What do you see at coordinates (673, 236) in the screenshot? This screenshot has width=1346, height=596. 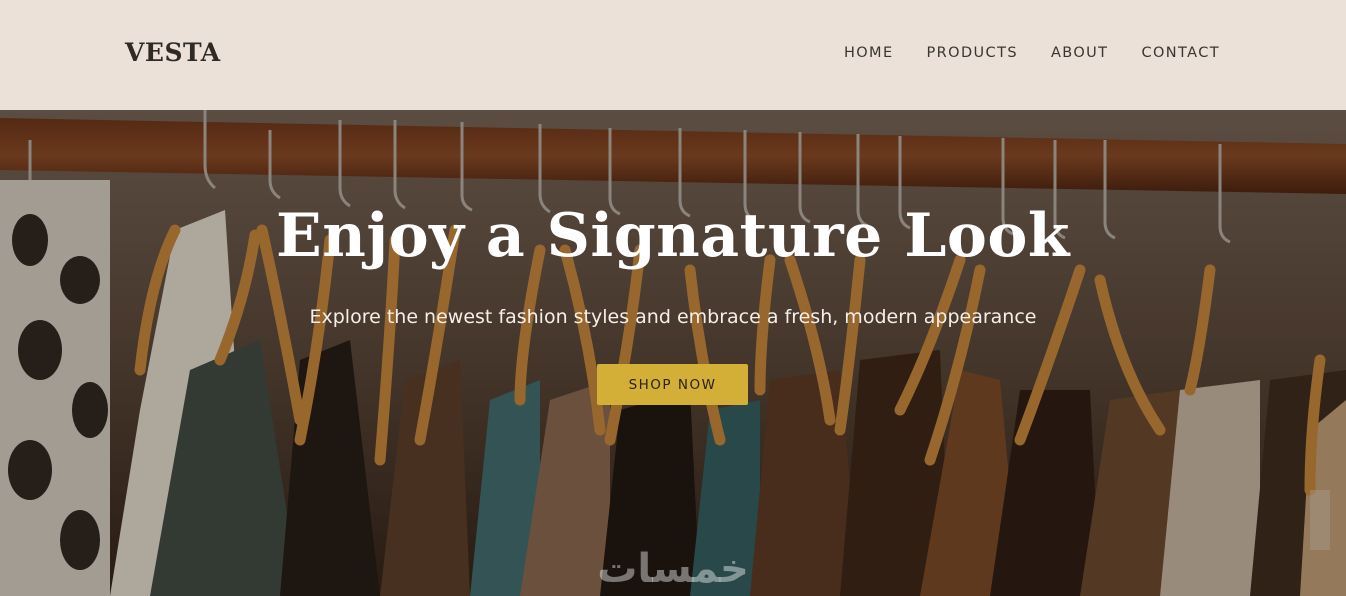 I see `hero-title: Enjoy a Signature Look` at bounding box center [673, 236].